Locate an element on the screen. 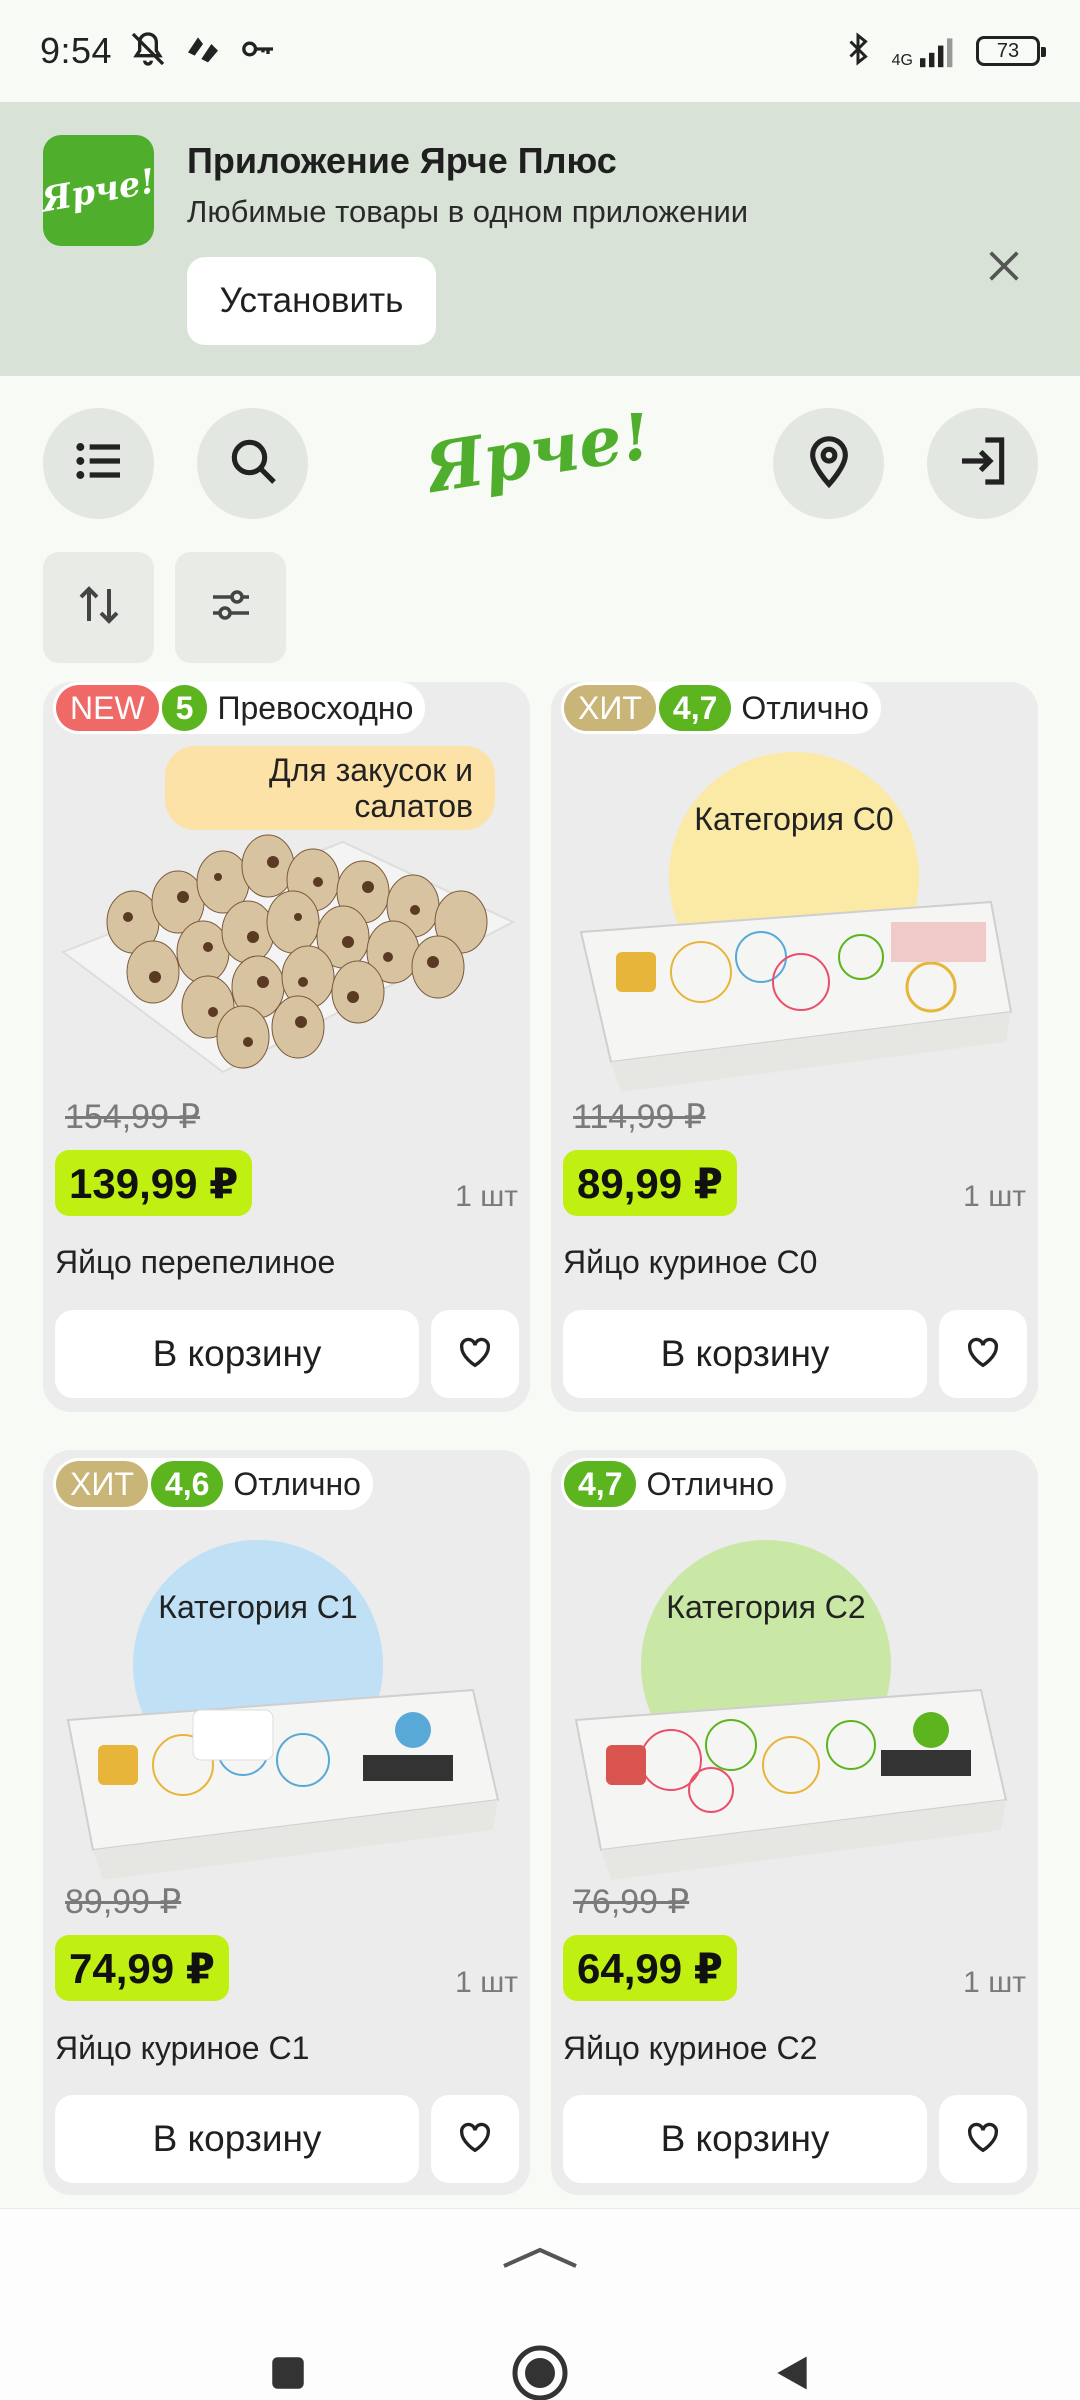 The image size is (1080, 2400). product-name: Яйцо куриное С0 is located at coordinates (690, 1262).